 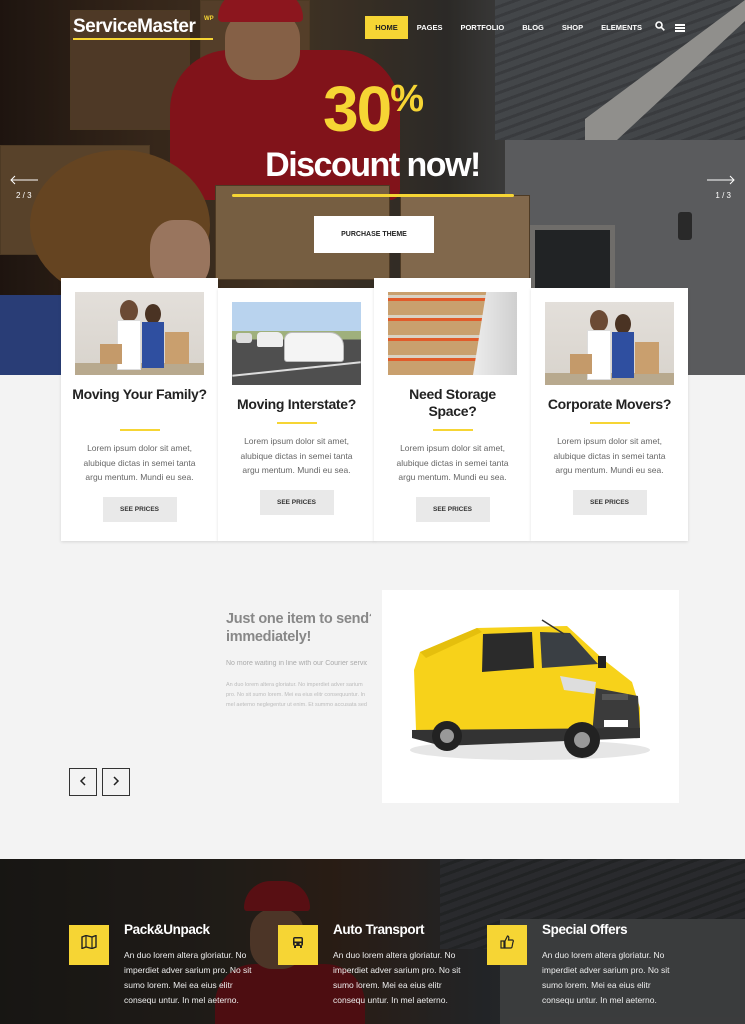 I want to click on site-logo: ServiceMaster, so click(x=134, y=27).